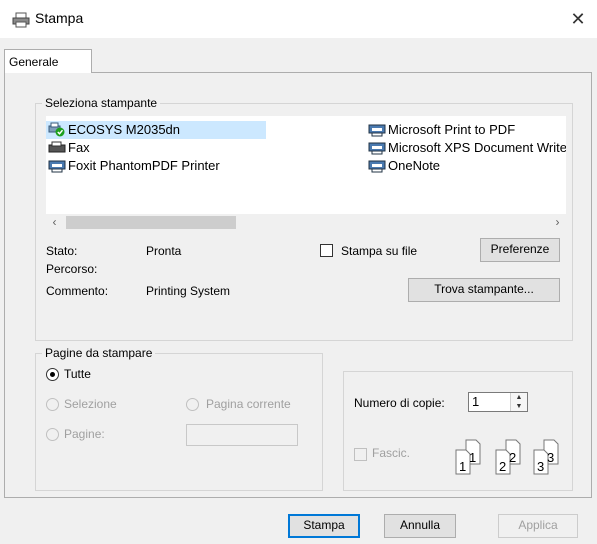 This screenshot has width=597, height=544. I want to click on collate-label: Fascic., so click(391, 453).